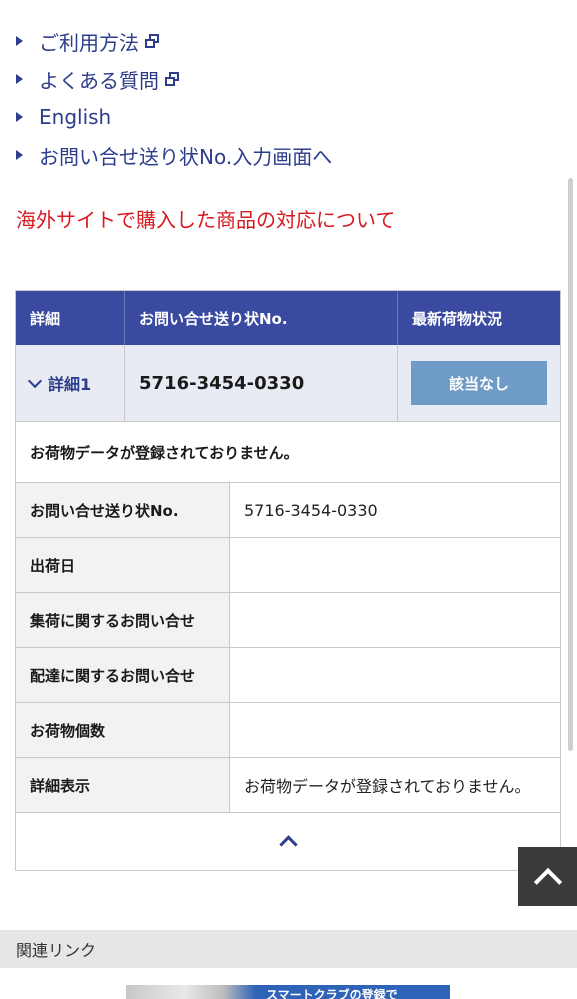 This screenshot has width=577, height=999. What do you see at coordinates (123, 730) in the screenshot?
I see `detail-label: お荷物個数` at bounding box center [123, 730].